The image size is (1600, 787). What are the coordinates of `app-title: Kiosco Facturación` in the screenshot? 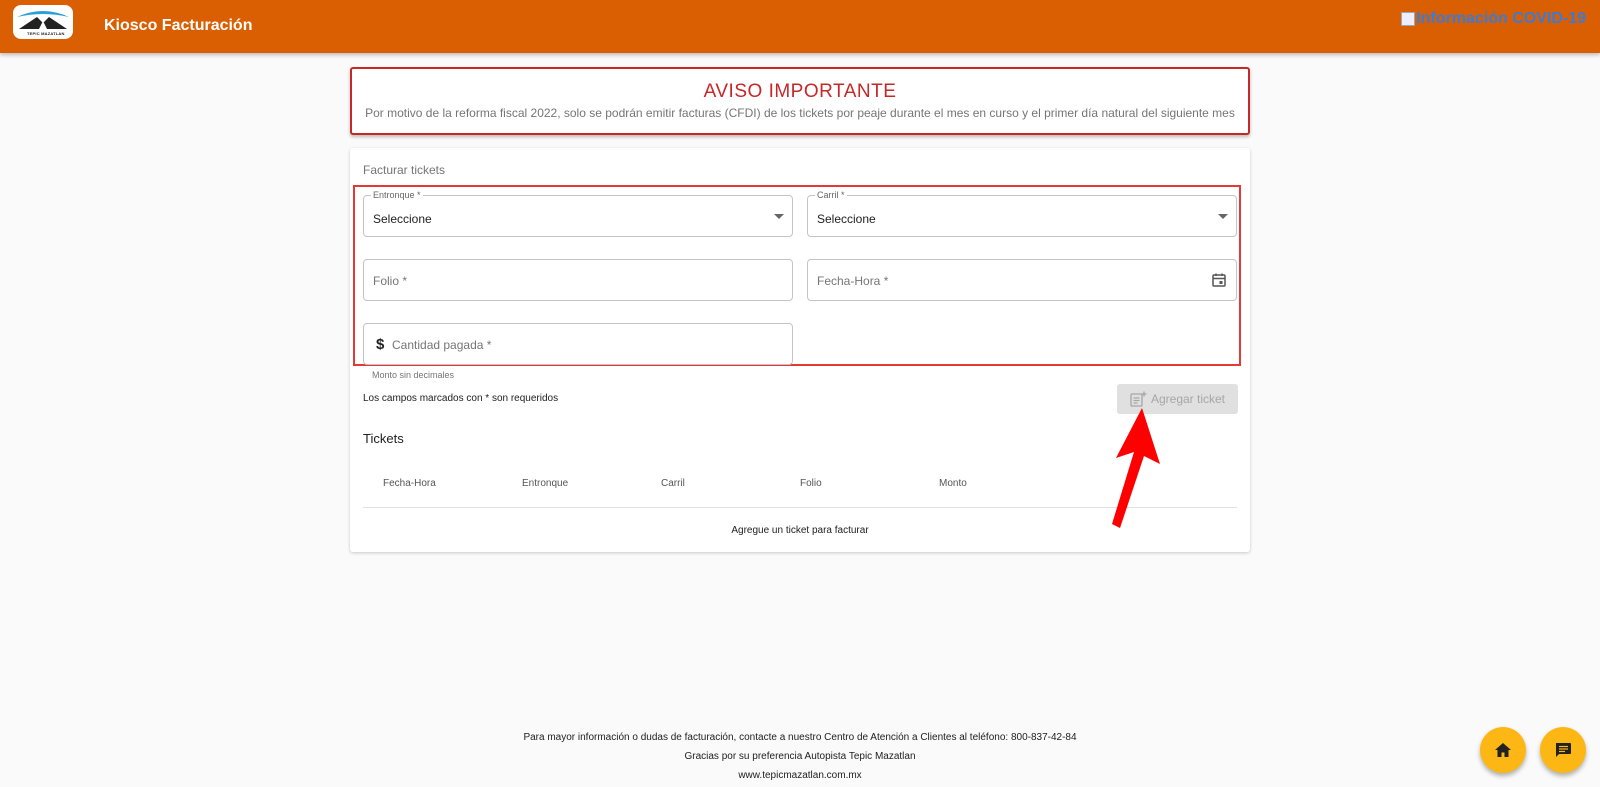 It's located at (178, 25).